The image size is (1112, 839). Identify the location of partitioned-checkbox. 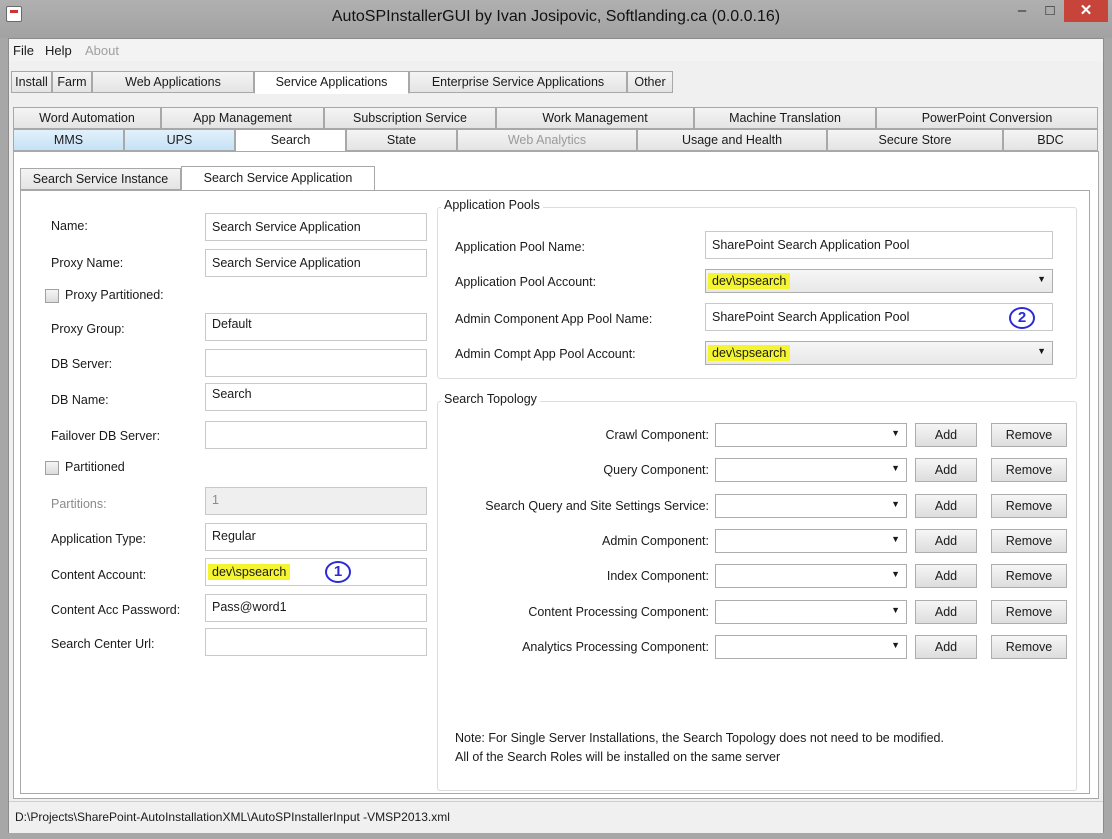
(52, 468).